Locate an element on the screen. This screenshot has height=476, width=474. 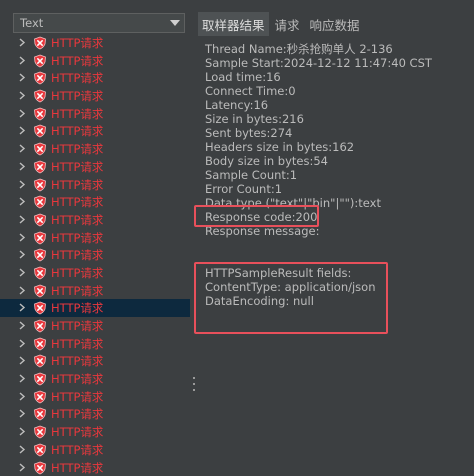
panel-splitter is located at coordinates (194, 238).